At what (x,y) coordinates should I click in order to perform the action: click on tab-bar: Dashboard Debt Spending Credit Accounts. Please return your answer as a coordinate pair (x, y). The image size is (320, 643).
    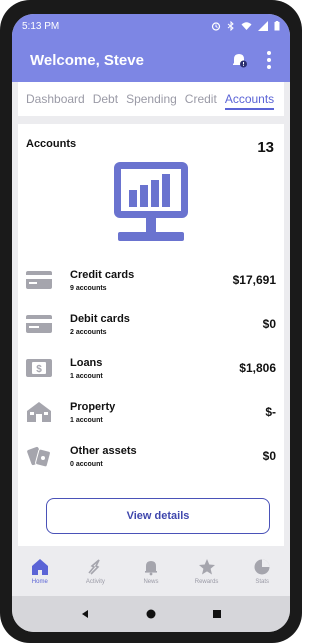
    Looking at the image, I should click on (151, 99).